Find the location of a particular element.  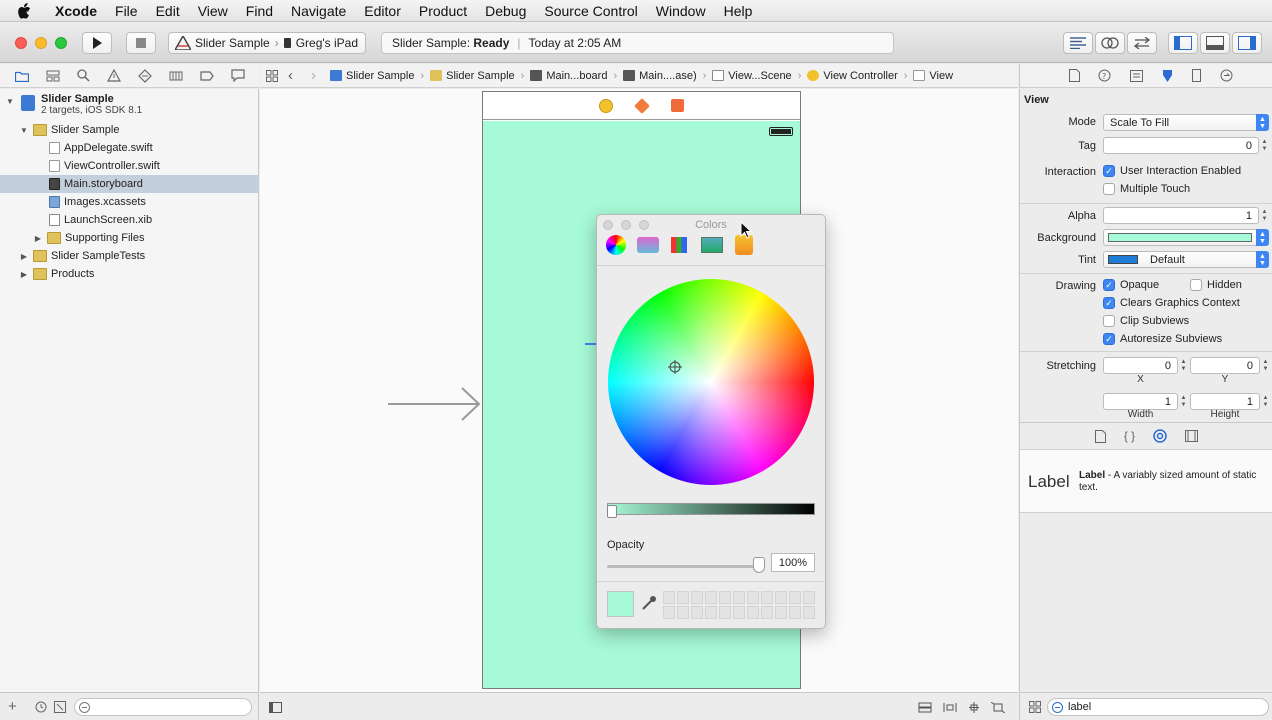

menu-xcode: Xcode is located at coordinates (76, 11).